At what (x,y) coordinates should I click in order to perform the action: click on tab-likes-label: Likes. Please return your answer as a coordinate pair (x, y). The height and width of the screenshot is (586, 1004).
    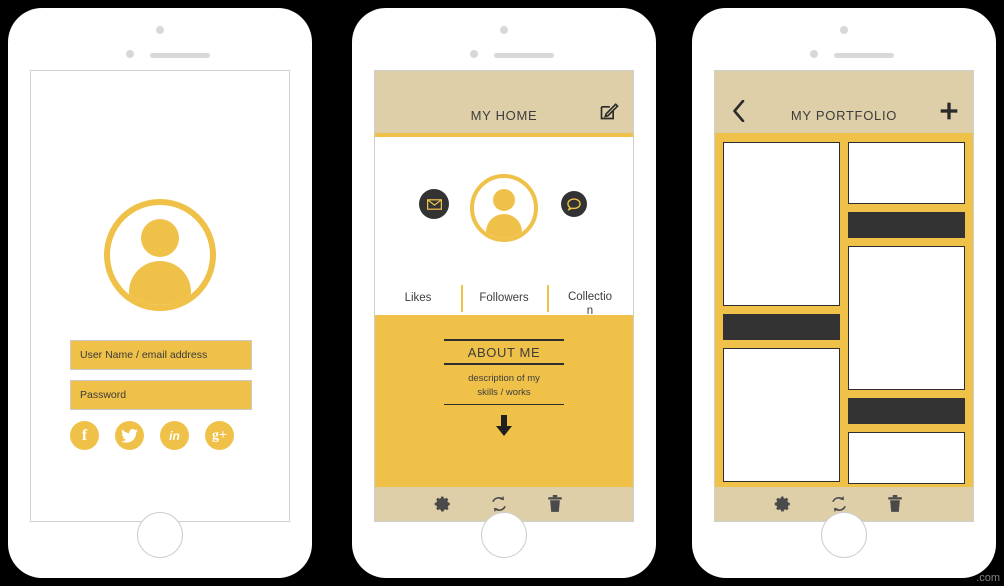
    Looking at the image, I should click on (418, 298).